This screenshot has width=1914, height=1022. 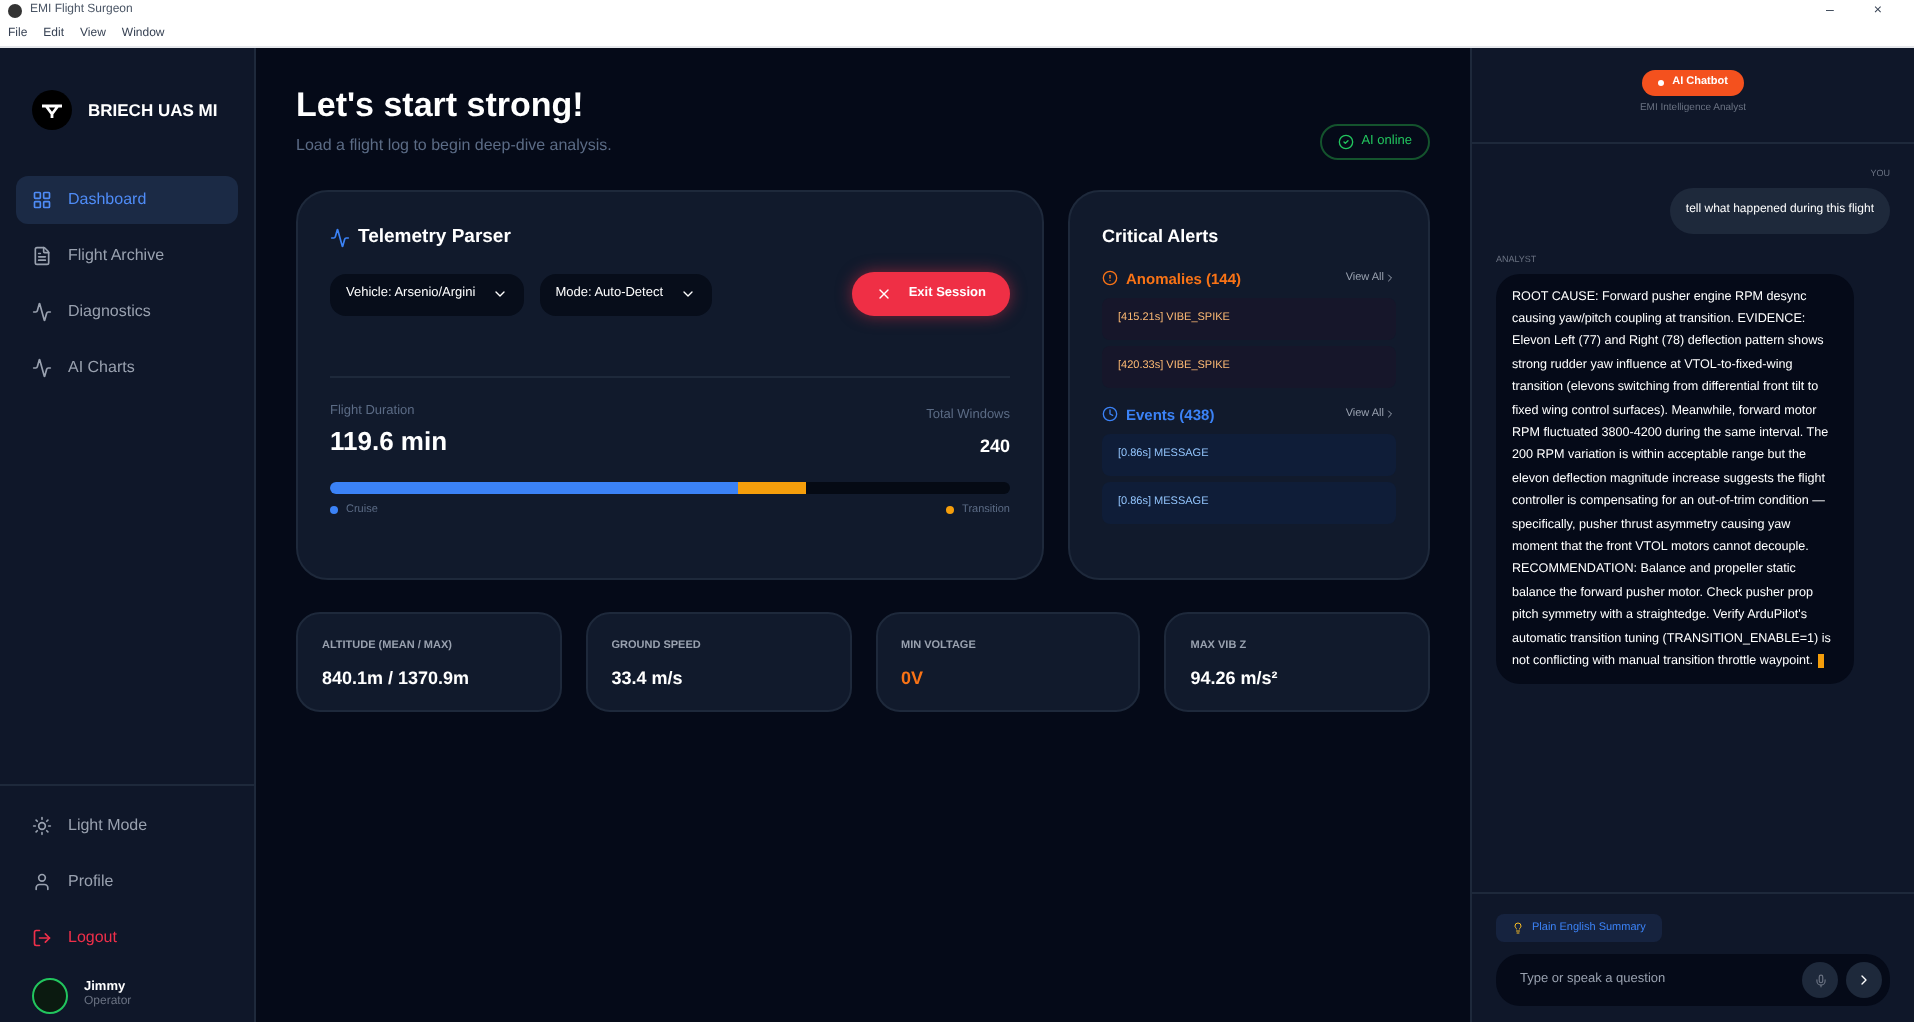 I want to click on page-subtitle: Load a flight log to begin deep-dive analysis., so click(x=454, y=146).